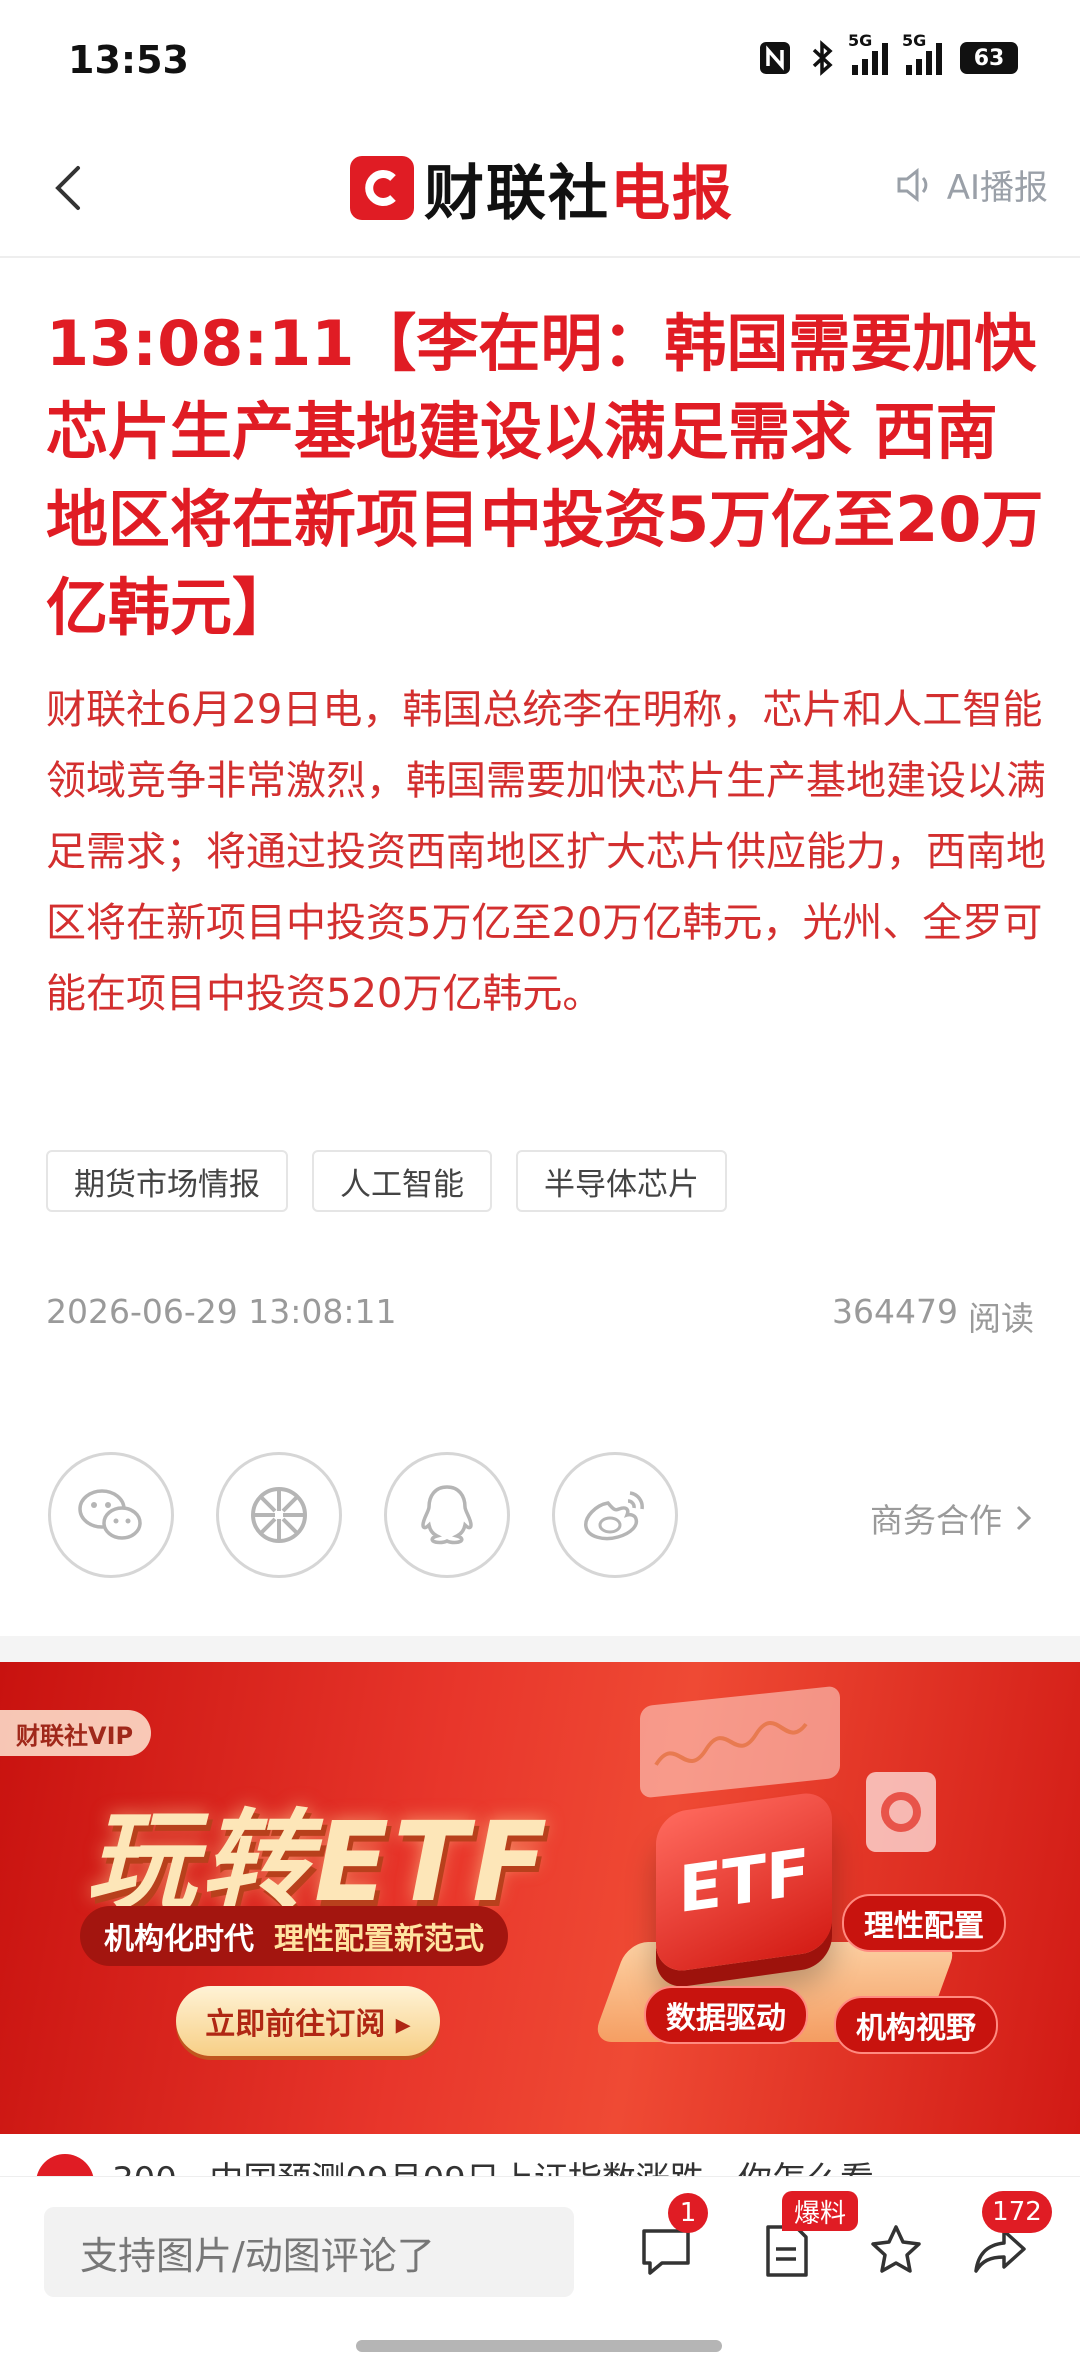 Image resolution: width=1080 pixels, height=2377 pixels. Describe the element at coordinates (822, 58) in the screenshot. I see `bluetooth-icon` at that location.